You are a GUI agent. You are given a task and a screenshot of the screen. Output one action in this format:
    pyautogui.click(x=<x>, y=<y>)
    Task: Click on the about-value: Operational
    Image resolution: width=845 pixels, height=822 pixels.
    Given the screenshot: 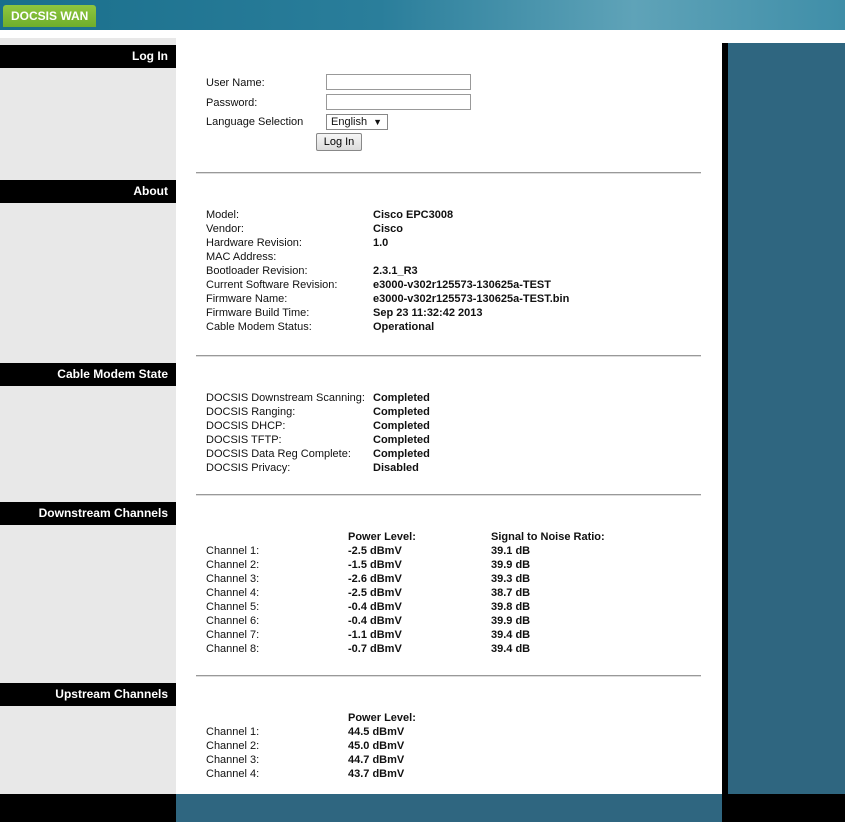 What is the action you would take?
    pyautogui.click(x=404, y=327)
    